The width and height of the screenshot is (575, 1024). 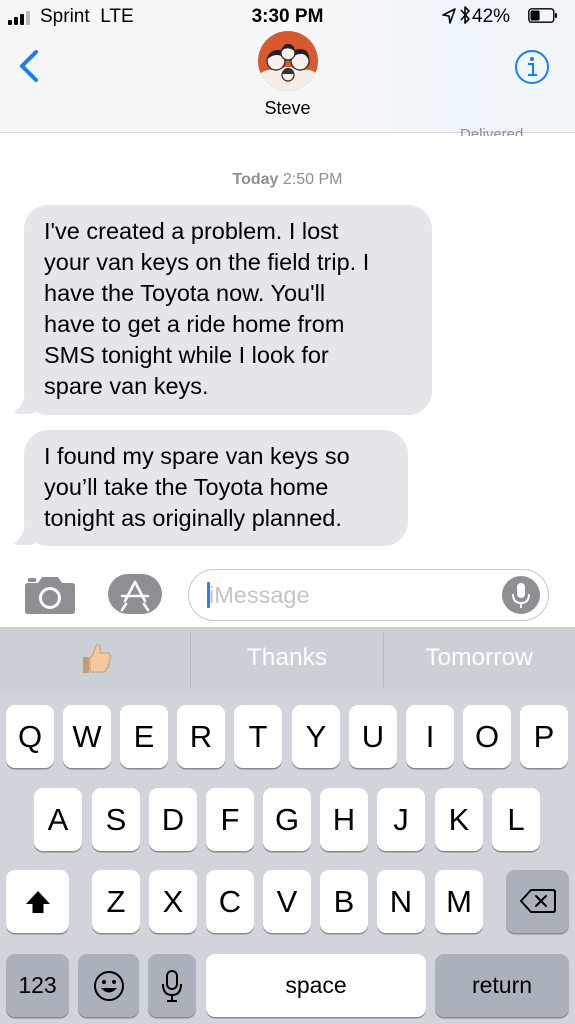 What do you see at coordinates (287, 660) in the screenshot?
I see `suggestion-thanks: Thanks` at bounding box center [287, 660].